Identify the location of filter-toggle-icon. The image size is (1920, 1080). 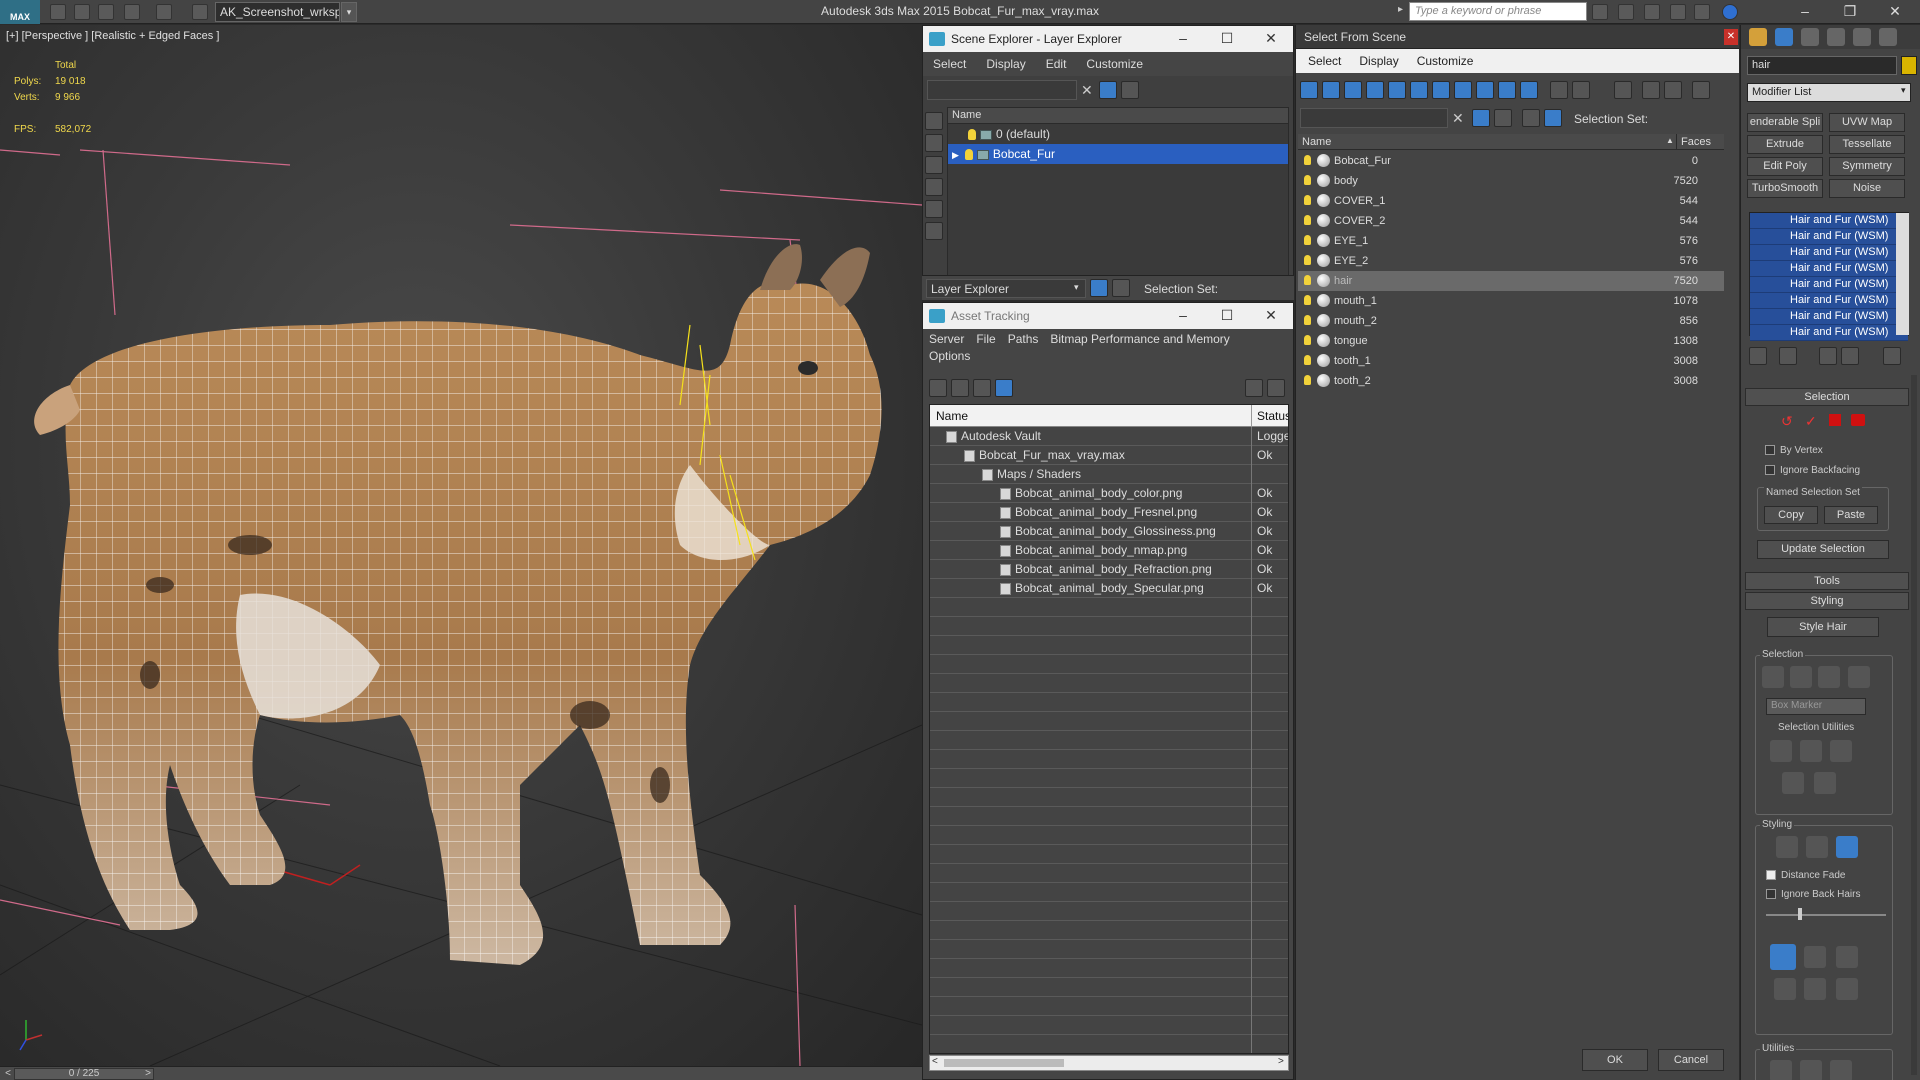
(1108, 90).